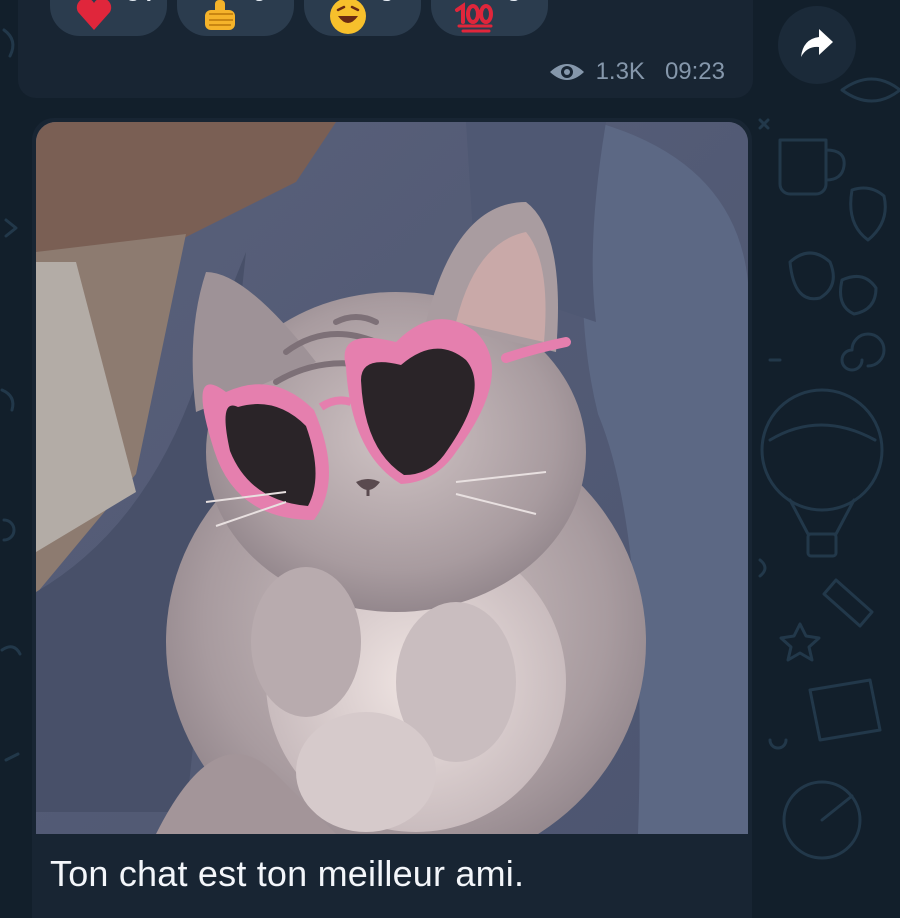 Image resolution: width=900 pixels, height=918 pixels. I want to click on message-meta: 1.3K 09:23, so click(636, 72).